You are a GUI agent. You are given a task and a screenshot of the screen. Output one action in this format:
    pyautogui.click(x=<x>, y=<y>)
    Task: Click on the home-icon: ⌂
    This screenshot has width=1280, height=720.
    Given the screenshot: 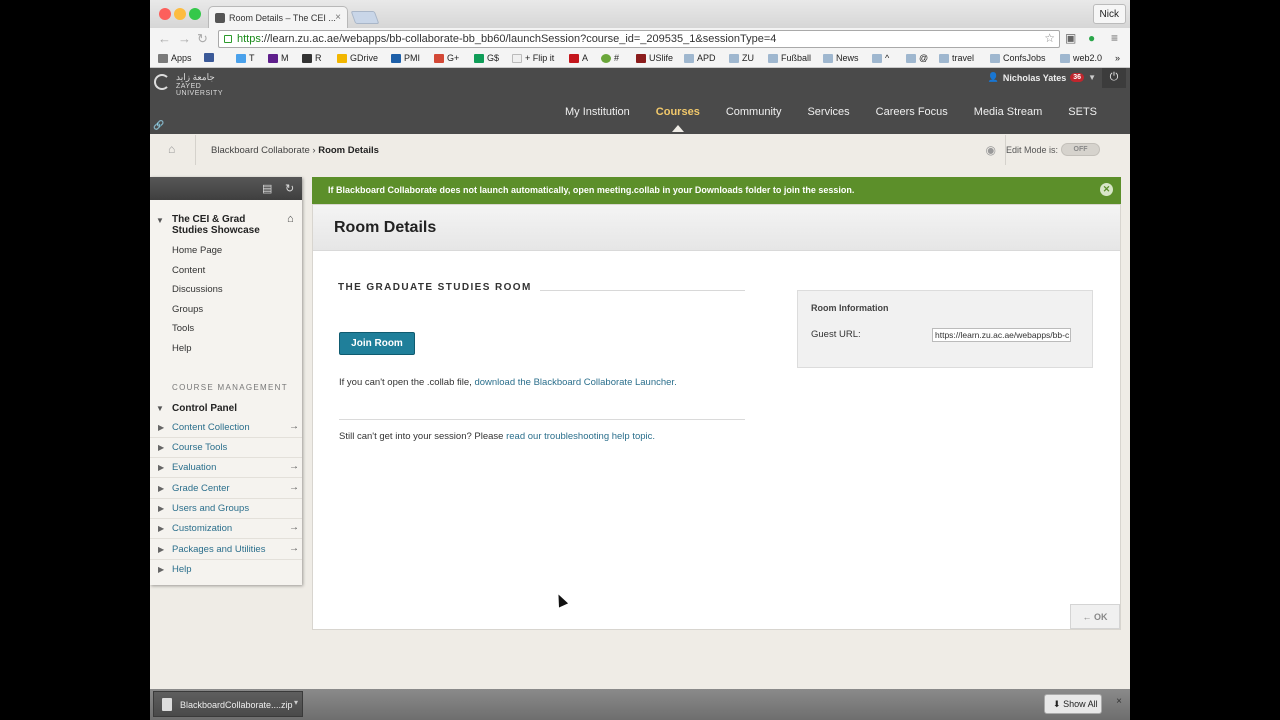 What is the action you would take?
    pyautogui.click(x=171, y=149)
    